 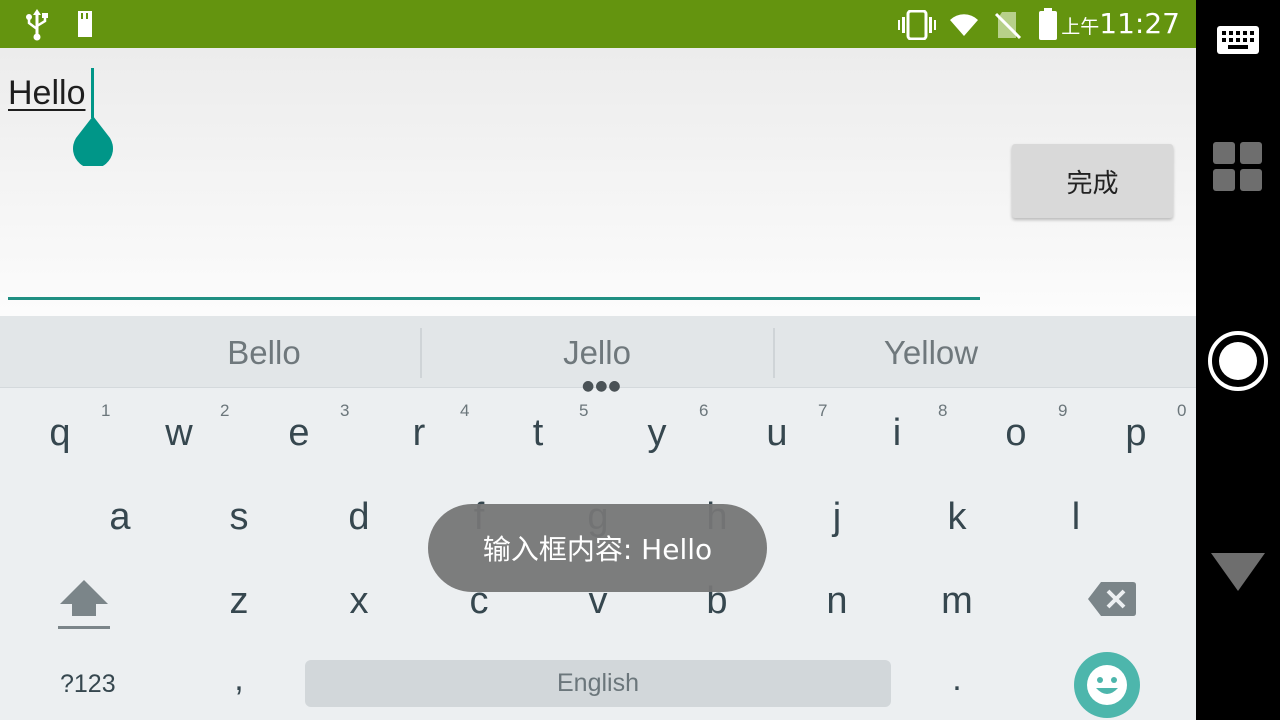 I want to click on key-d: d, so click(x=359, y=517).